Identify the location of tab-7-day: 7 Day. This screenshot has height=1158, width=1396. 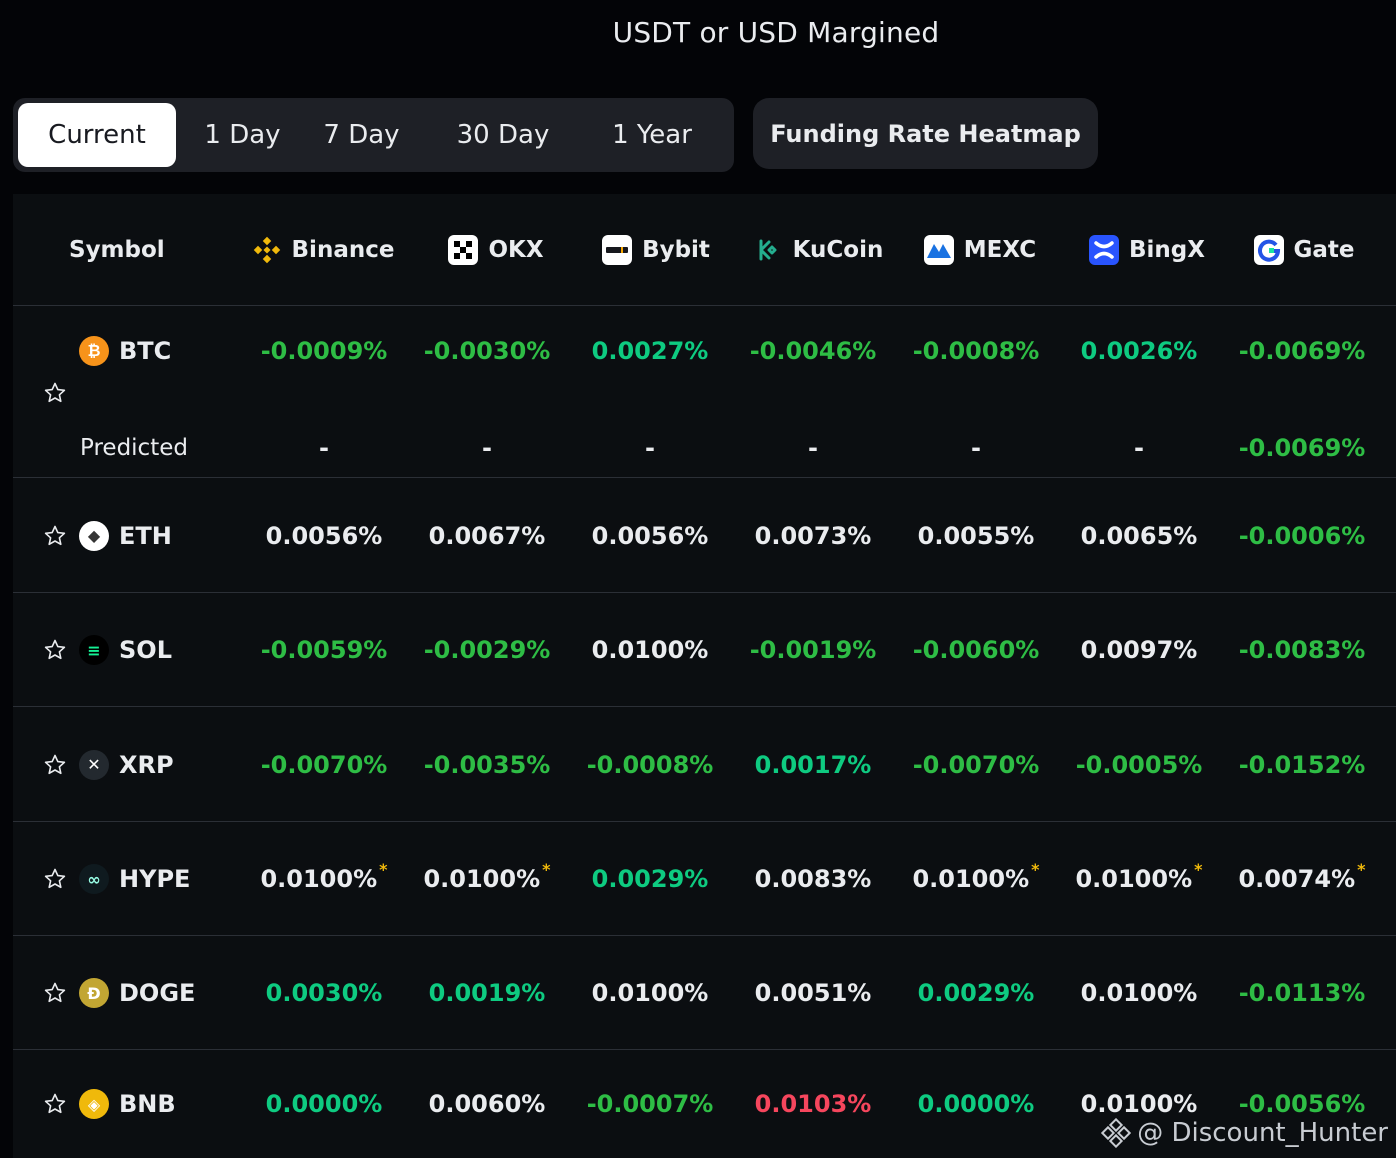
(361, 135).